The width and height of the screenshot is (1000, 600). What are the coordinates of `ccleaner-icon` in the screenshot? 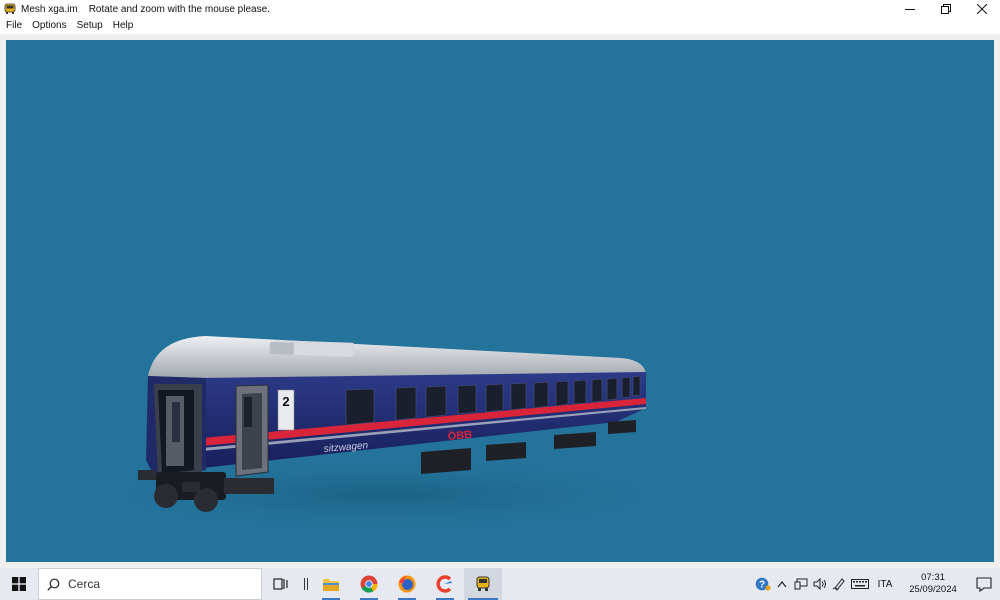 It's located at (444, 584).